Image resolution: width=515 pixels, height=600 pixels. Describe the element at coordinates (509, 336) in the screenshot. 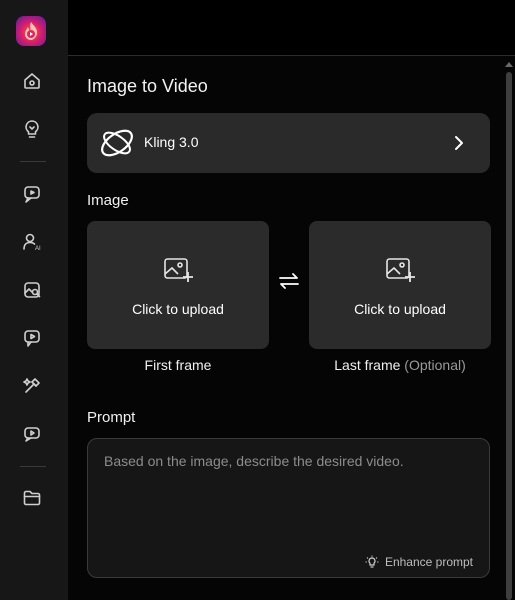

I see `scroll-thumb` at that location.